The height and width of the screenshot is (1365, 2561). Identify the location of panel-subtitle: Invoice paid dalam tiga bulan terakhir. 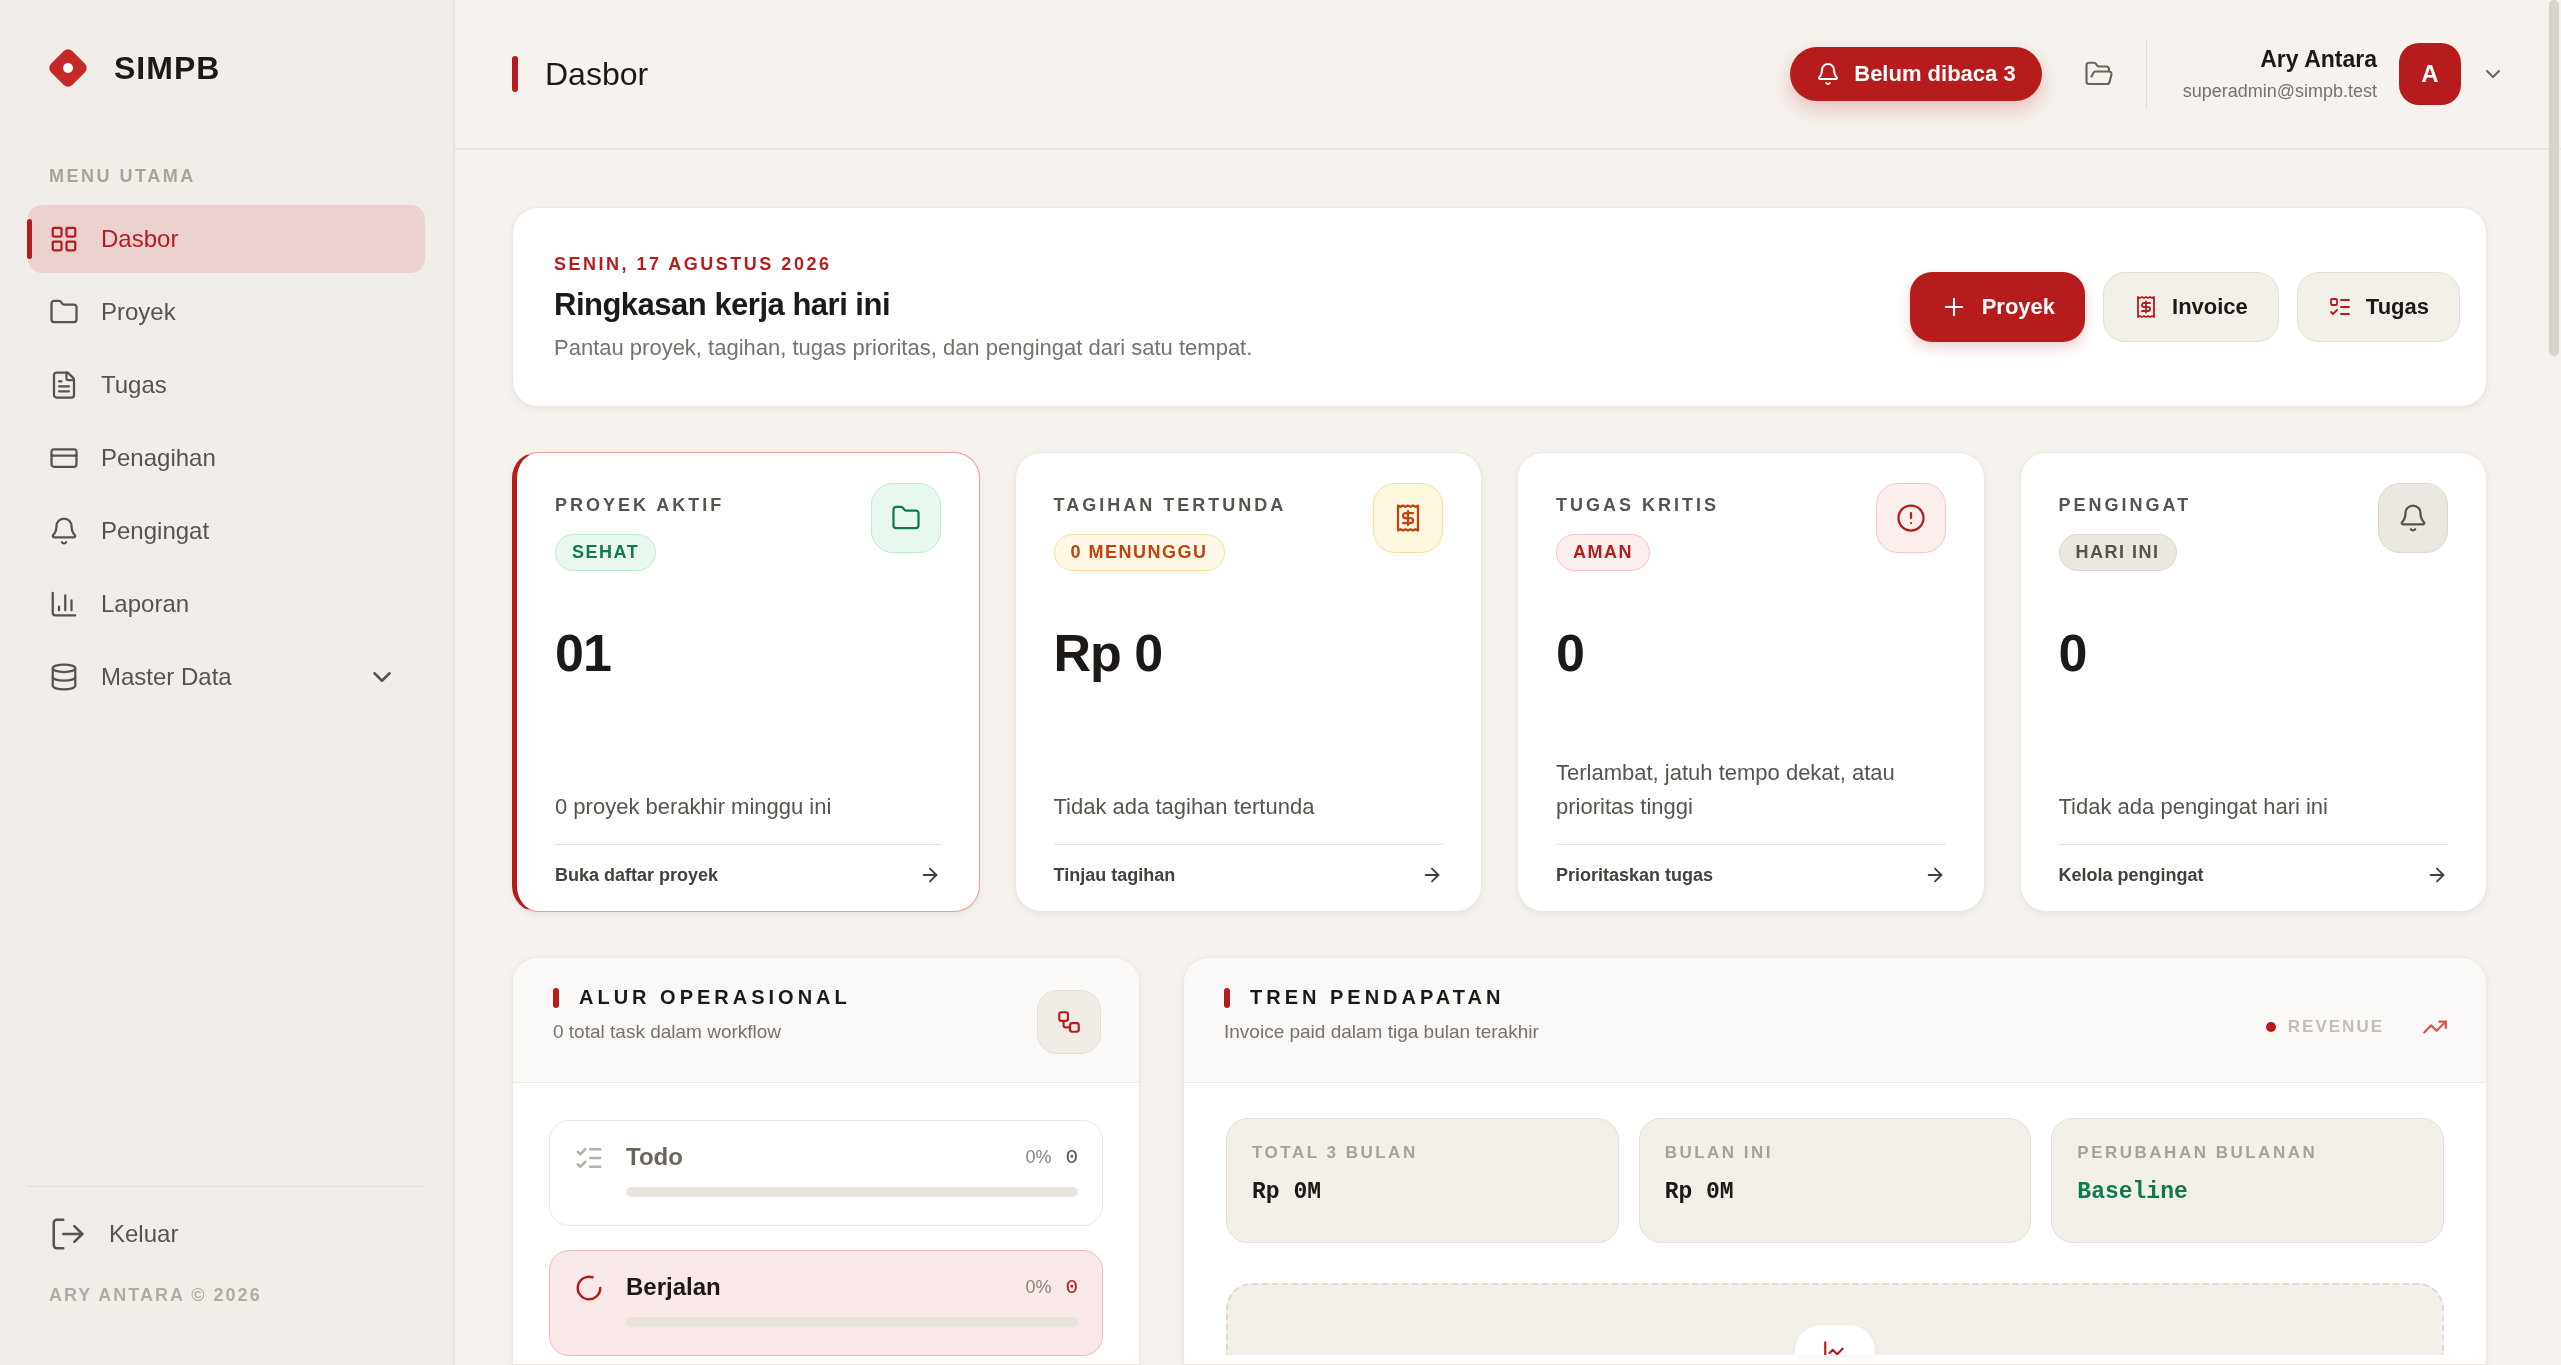
(1381, 1032).